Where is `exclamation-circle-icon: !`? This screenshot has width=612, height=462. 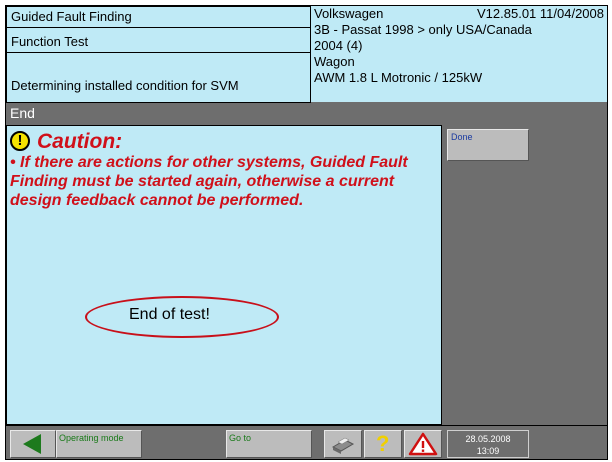
exclamation-circle-icon: ! is located at coordinates (20, 141).